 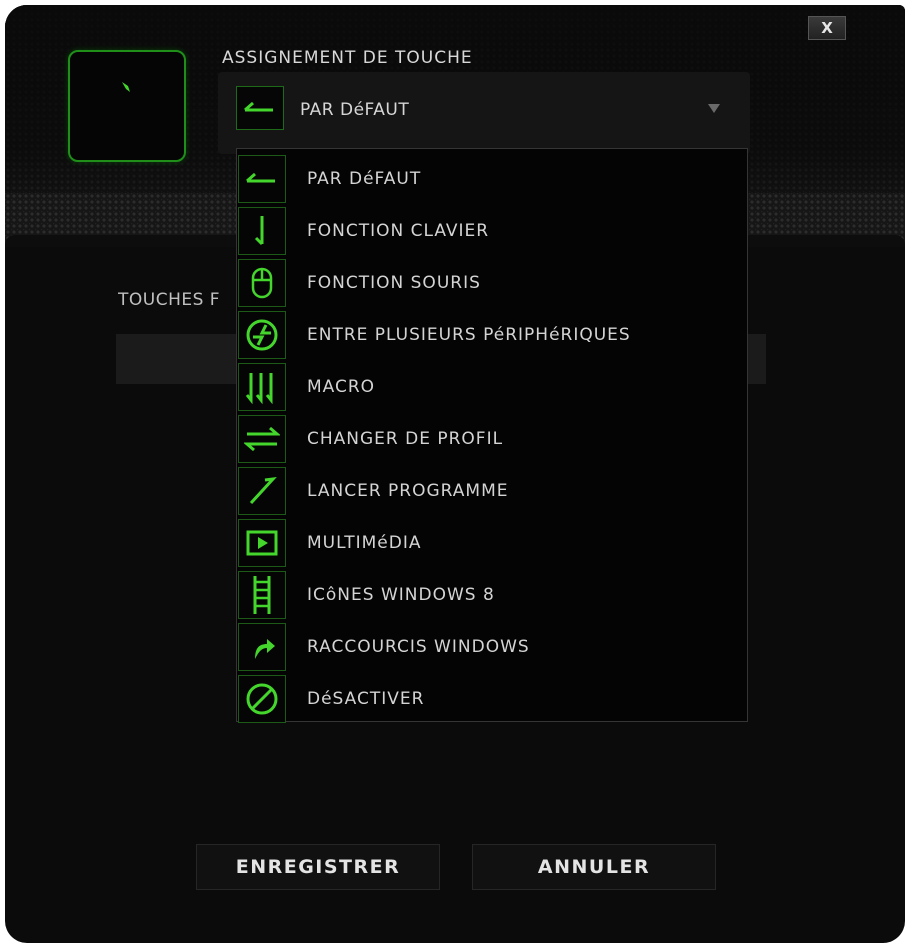 I want to click on disable-icon, so click(x=262, y=699).